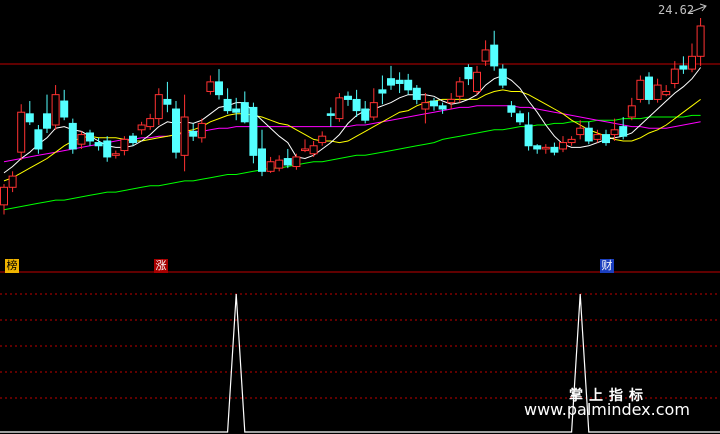 This screenshot has height=434, width=720. Describe the element at coordinates (161, 266) in the screenshot. I see `zhang-badge: 涨` at that location.